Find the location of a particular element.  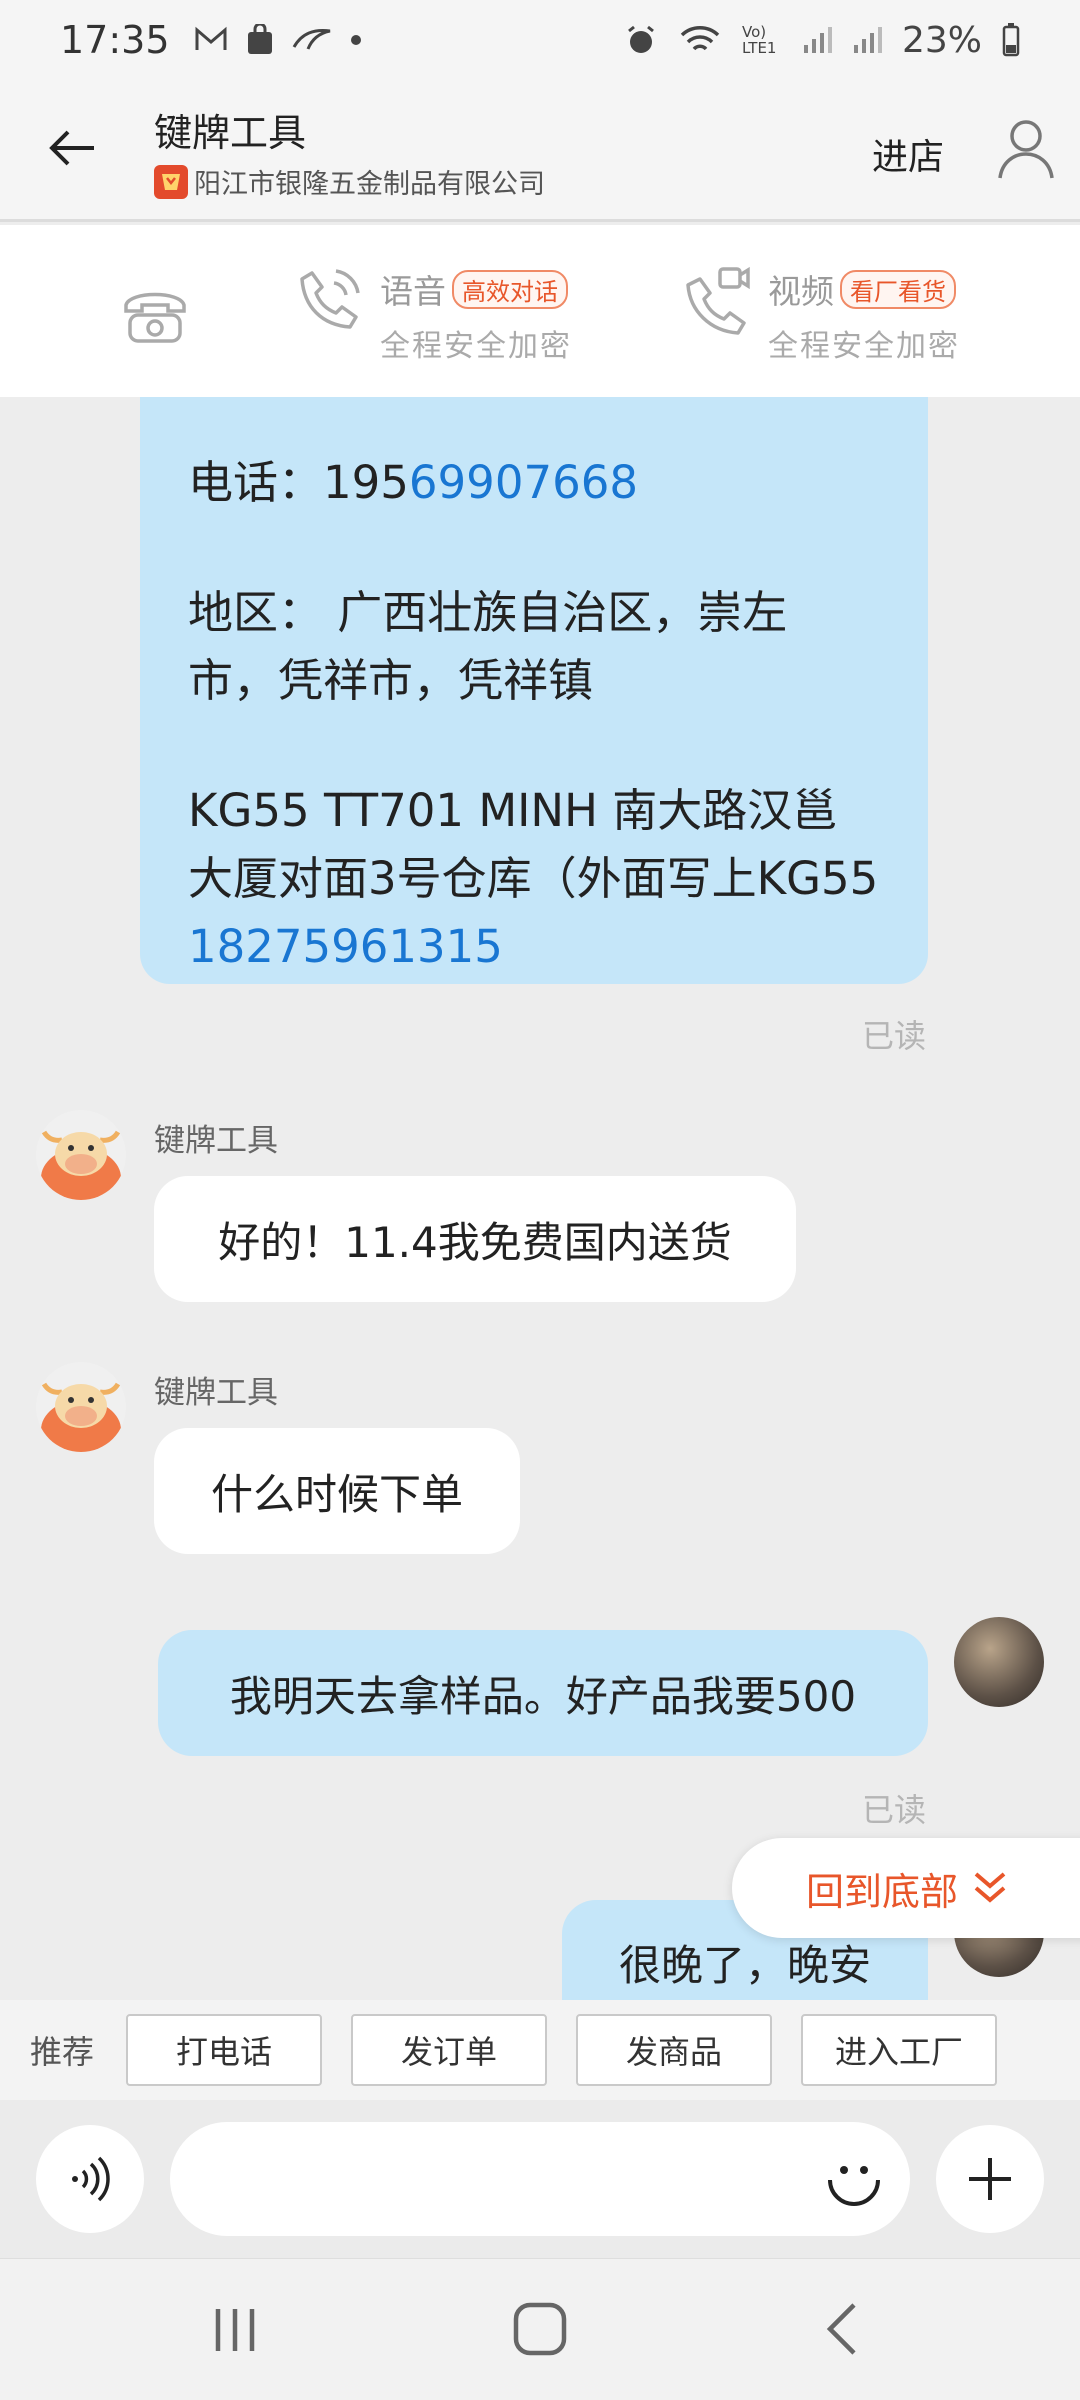

address-line-1: KG55 TT701 MINH 南大路汉邕 is located at coordinates (513, 810).